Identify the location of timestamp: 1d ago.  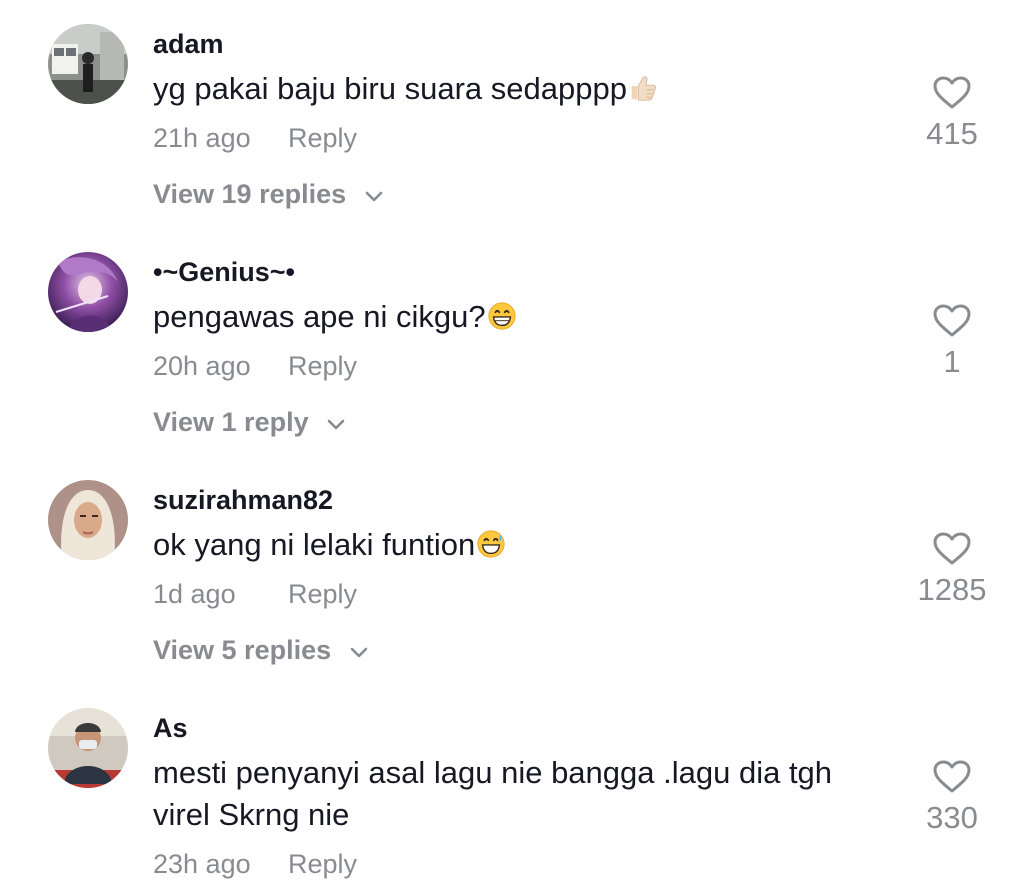
(194, 594).